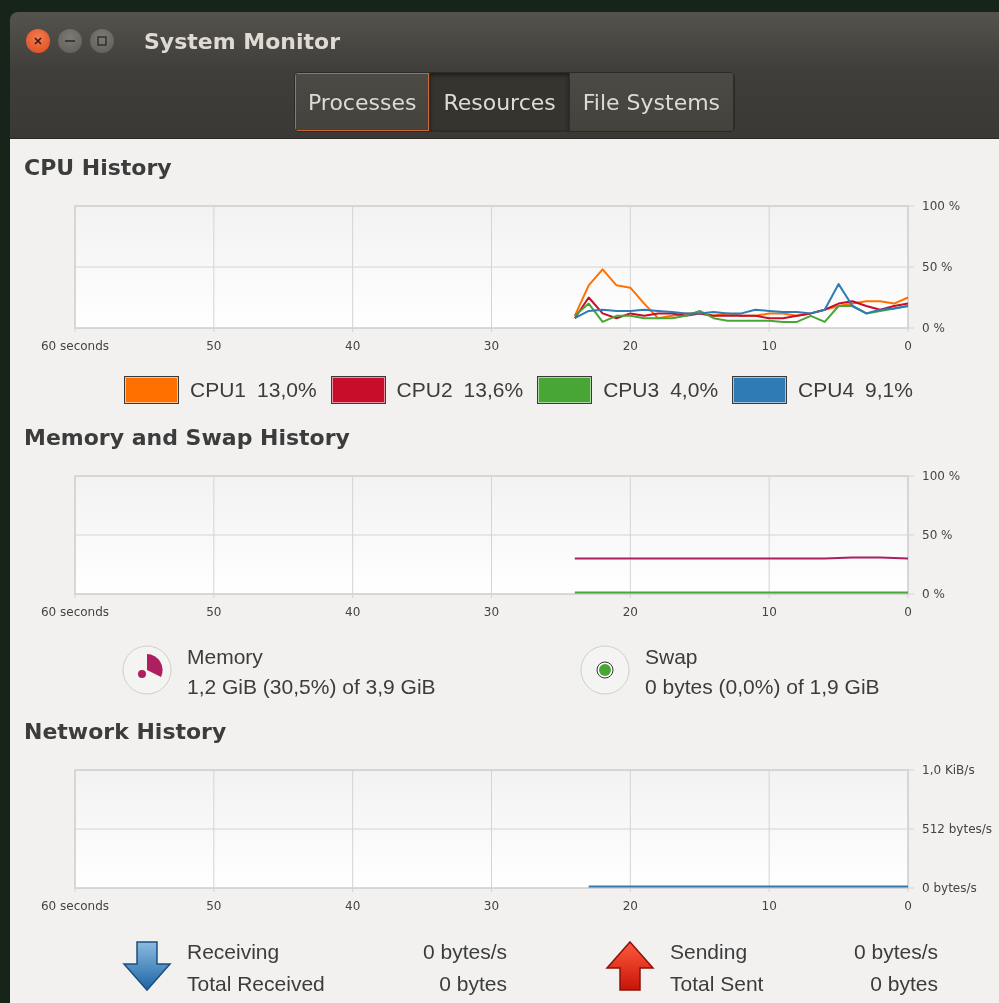  I want to click on section-title: CPU History, so click(98, 168).